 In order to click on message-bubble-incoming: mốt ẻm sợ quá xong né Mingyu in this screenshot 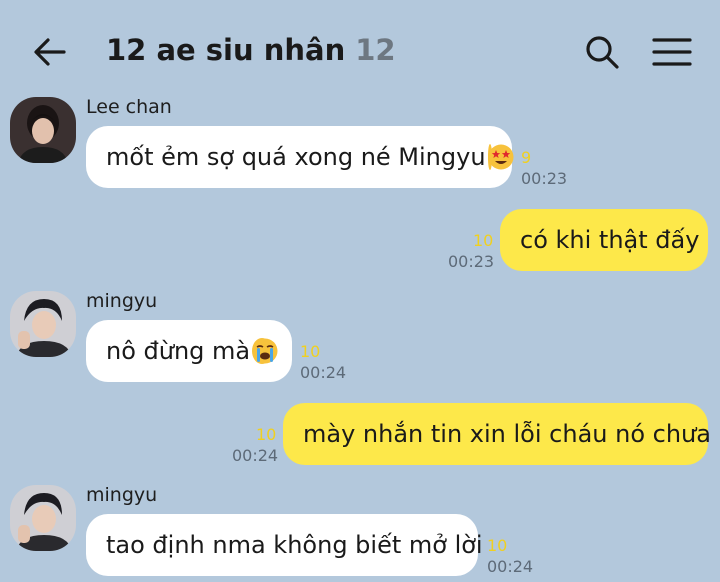, I will do `click(300, 157)`.